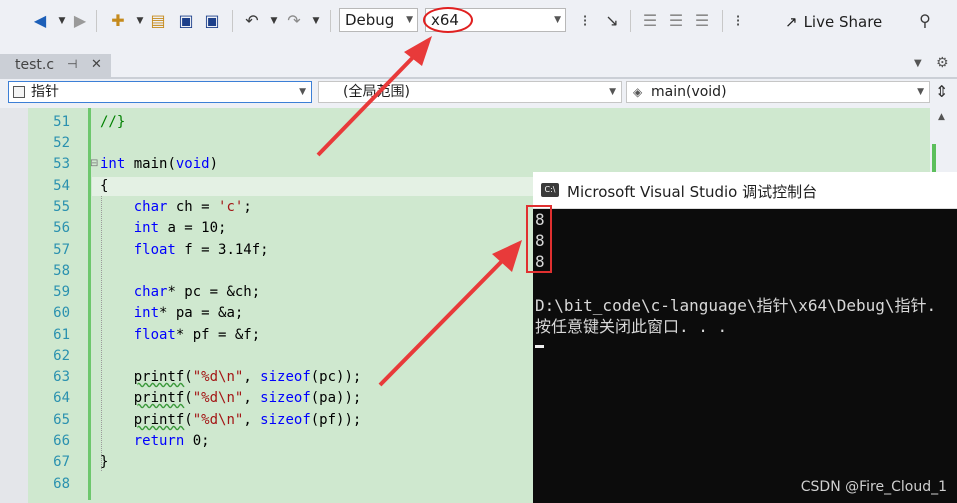 Image resolution: width=957 pixels, height=503 pixels. What do you see at coordinates (873, 487) in the screenshot?
I see `watermark: CSDN @Fire_Cloud_1` at bounding box center [873, 487].